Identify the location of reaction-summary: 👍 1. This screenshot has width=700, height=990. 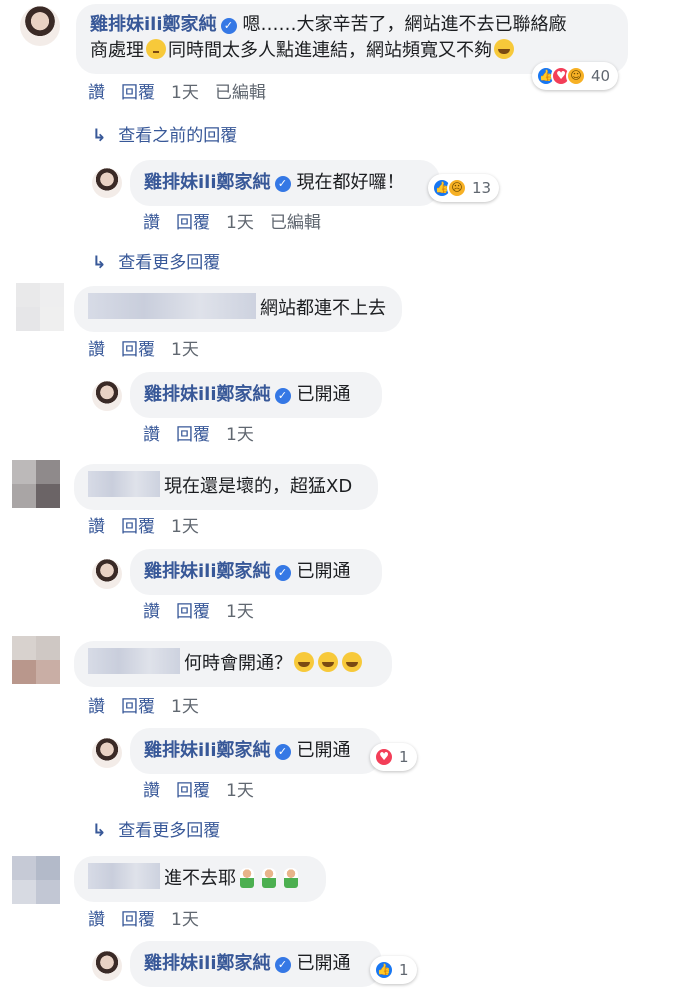
(393, 970).